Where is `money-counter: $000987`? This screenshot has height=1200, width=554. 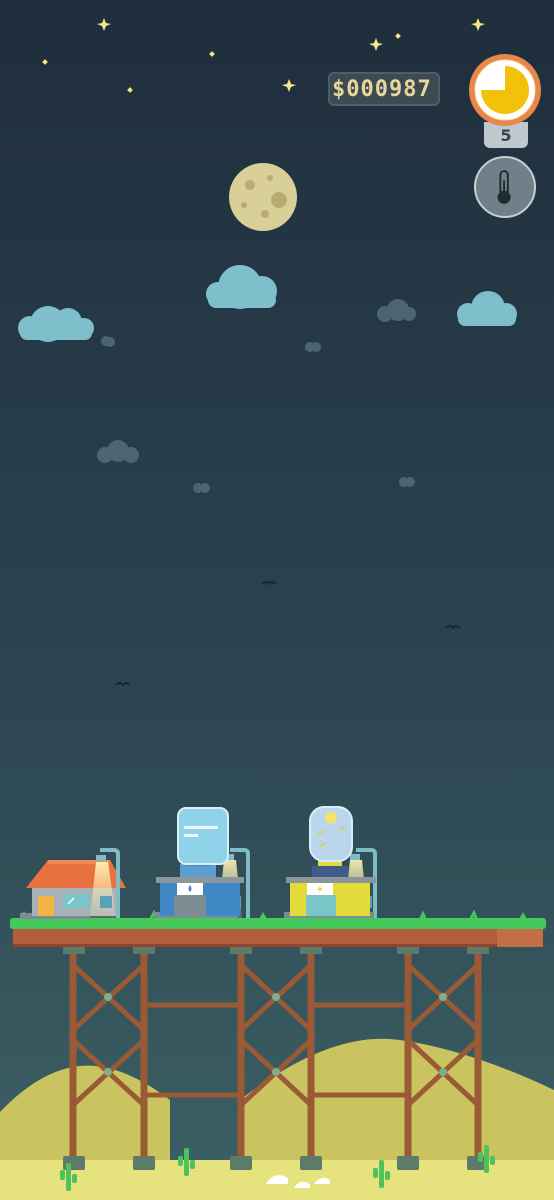 money-counter: $000987 is located at coordinates (384, 89).